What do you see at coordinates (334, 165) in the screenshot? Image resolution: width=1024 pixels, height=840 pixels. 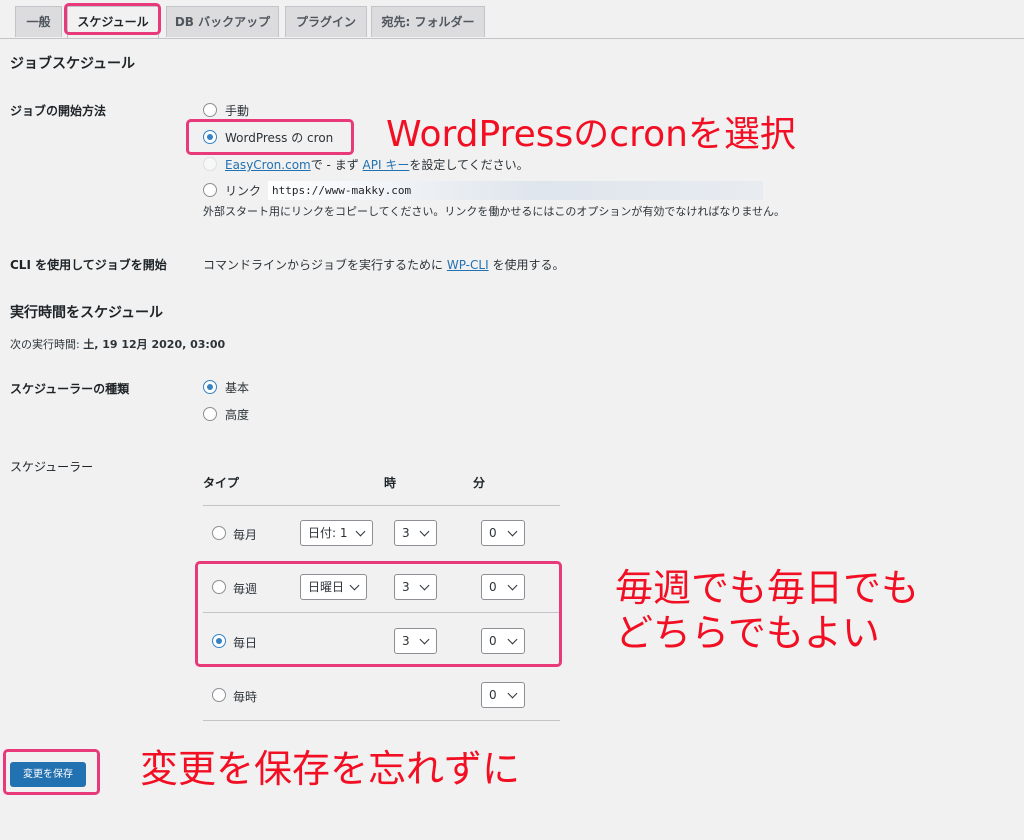 I see `easycron-mid-text: で - まず` at bounding box center [334, 165].